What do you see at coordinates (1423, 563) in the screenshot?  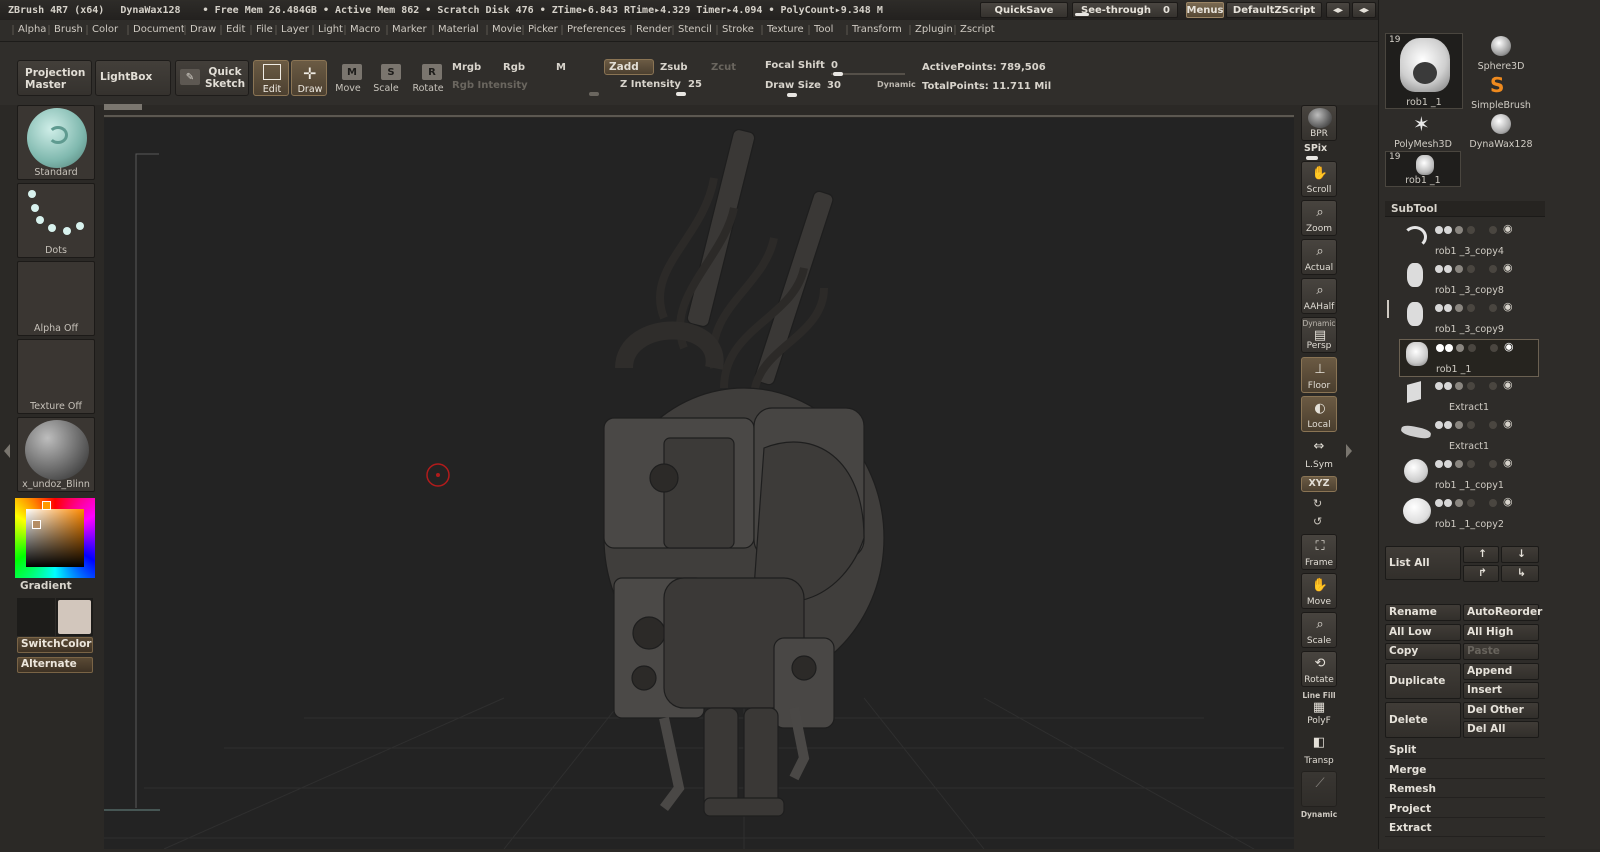 I see `list-all-button: List All` at bounding box center [1423, 563].